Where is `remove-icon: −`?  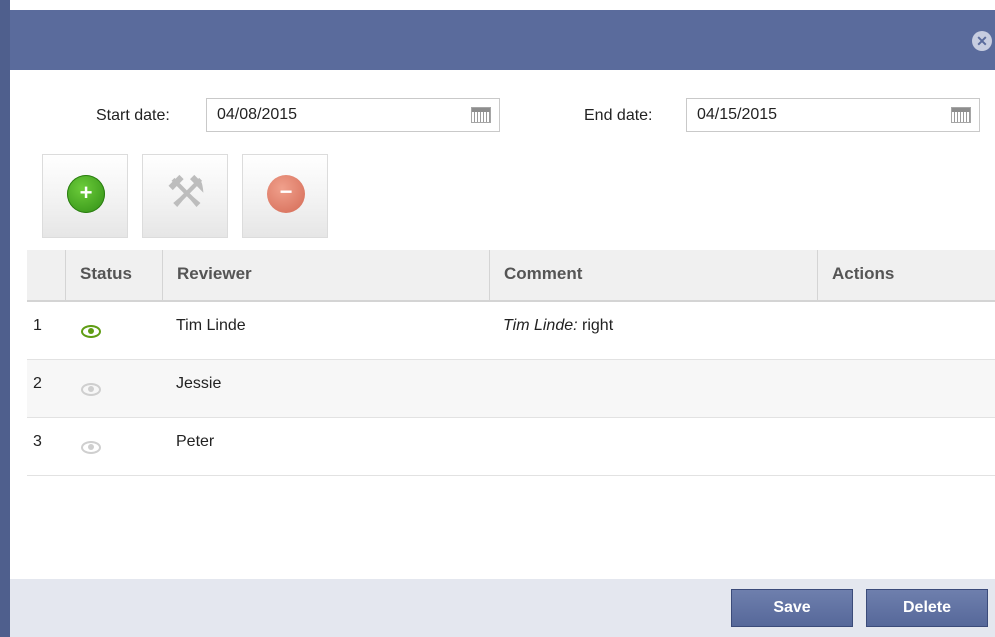 remove-icon: − is located at coordinates (286, 194).